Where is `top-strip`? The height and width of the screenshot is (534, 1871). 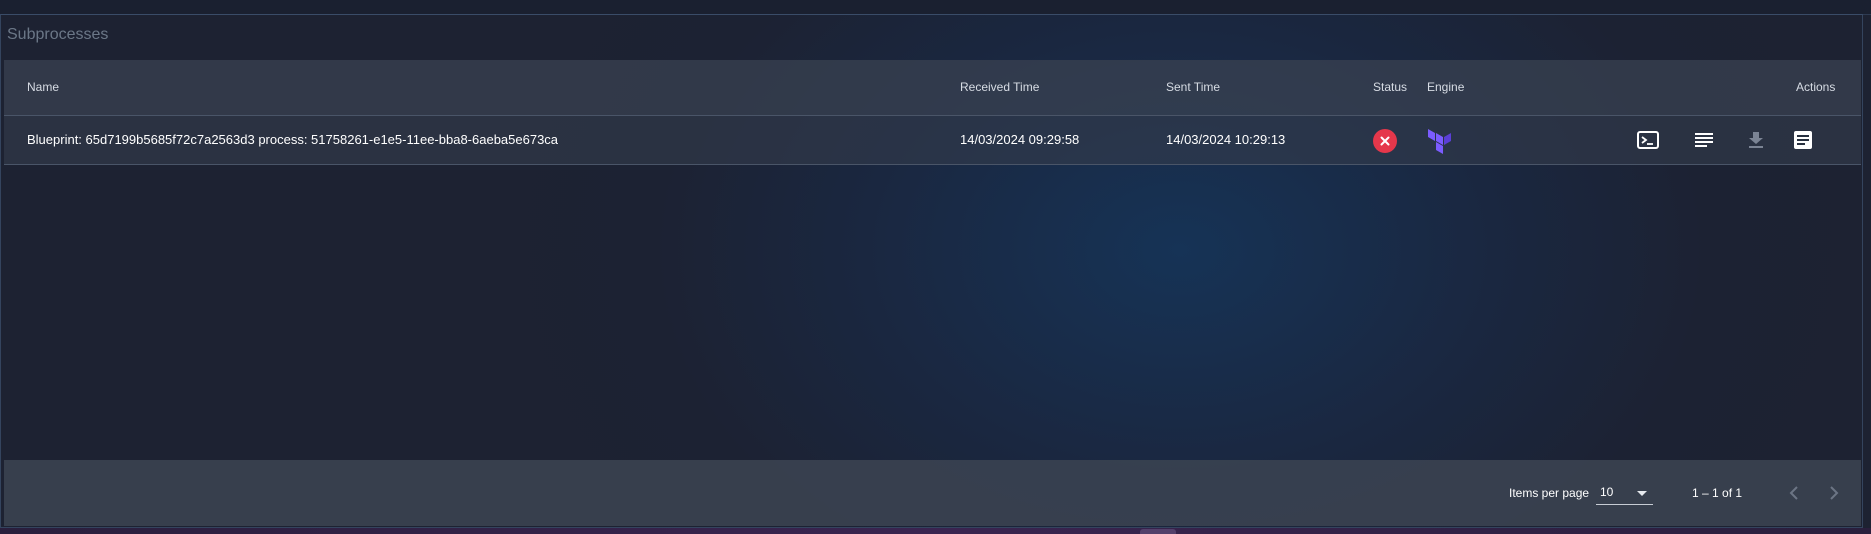
top-strip is located at coordinates (935, 7).